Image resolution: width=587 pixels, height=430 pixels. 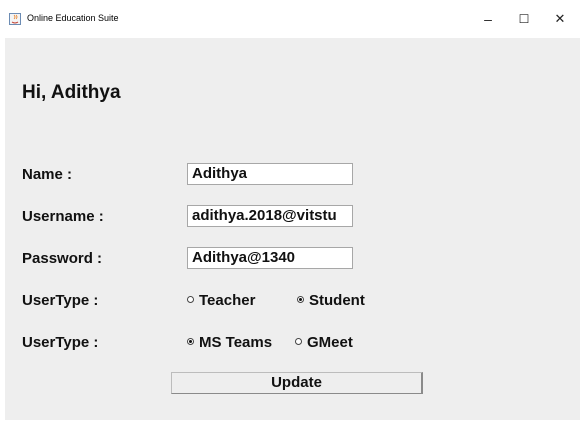 I want to click on usertype-label: UserType :, so click(x=60, y=300).